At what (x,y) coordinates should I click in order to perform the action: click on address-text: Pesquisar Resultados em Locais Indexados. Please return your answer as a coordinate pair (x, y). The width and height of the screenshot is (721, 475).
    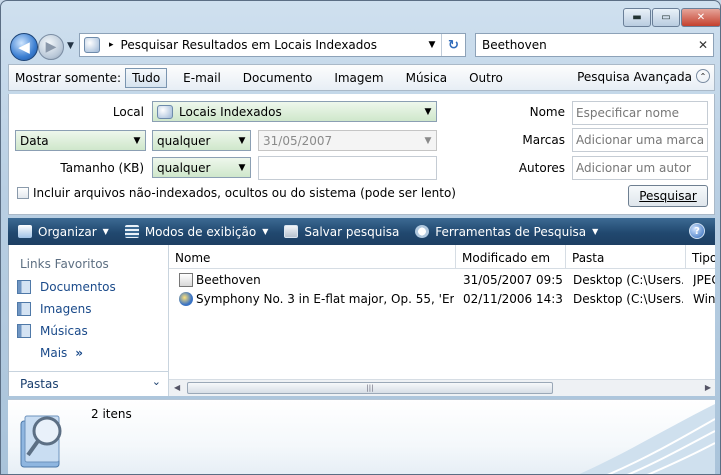
    Looking at the image, I should click on (272, 45).